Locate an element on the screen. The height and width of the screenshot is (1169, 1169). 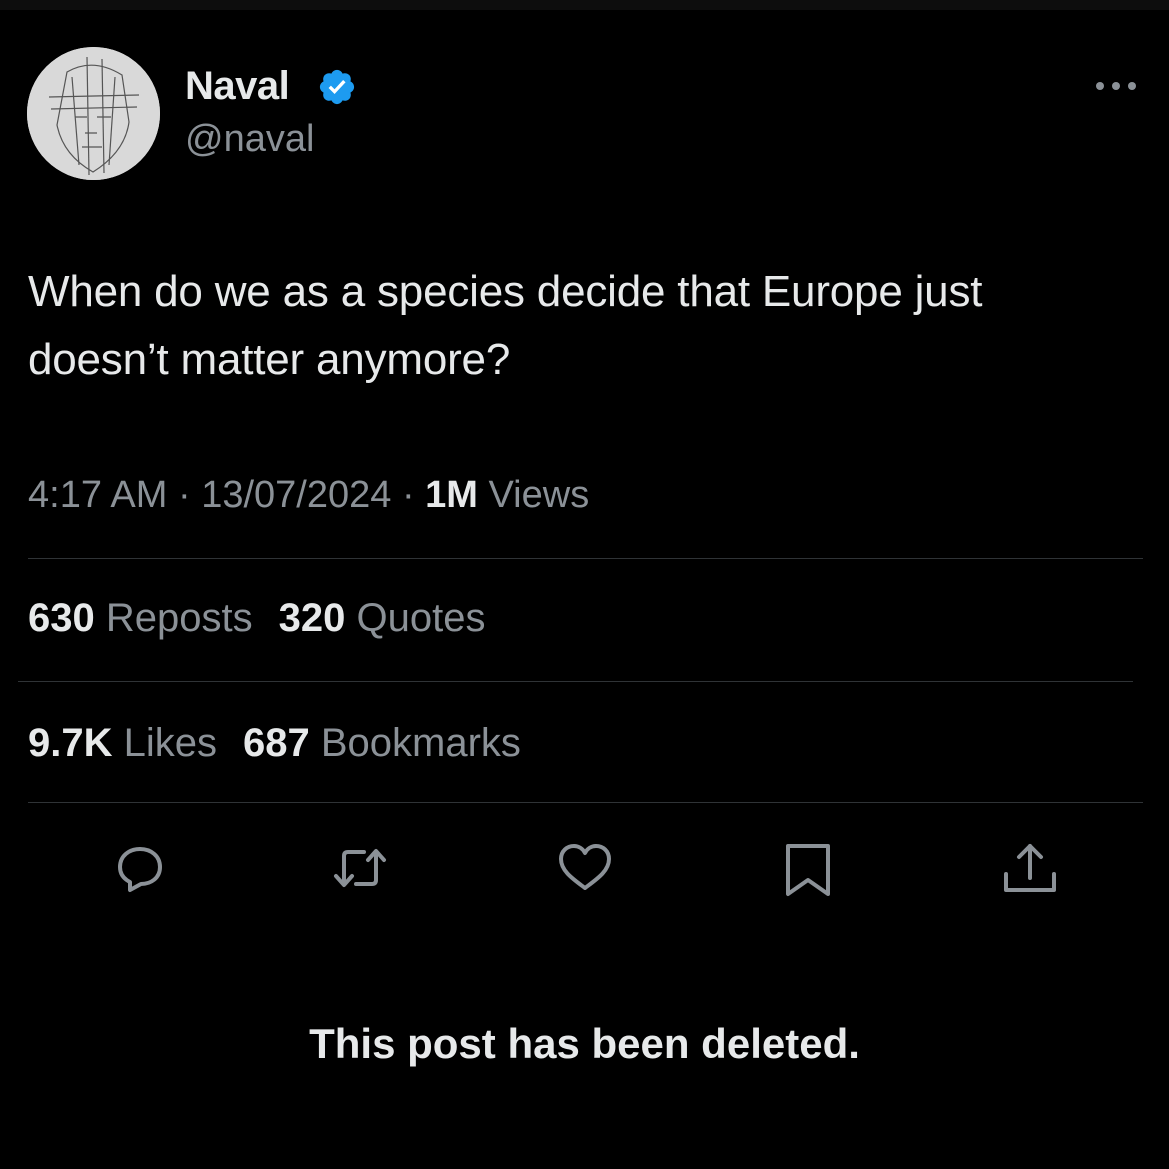
reposts-count: 630 is located at coordinates (61, 618).